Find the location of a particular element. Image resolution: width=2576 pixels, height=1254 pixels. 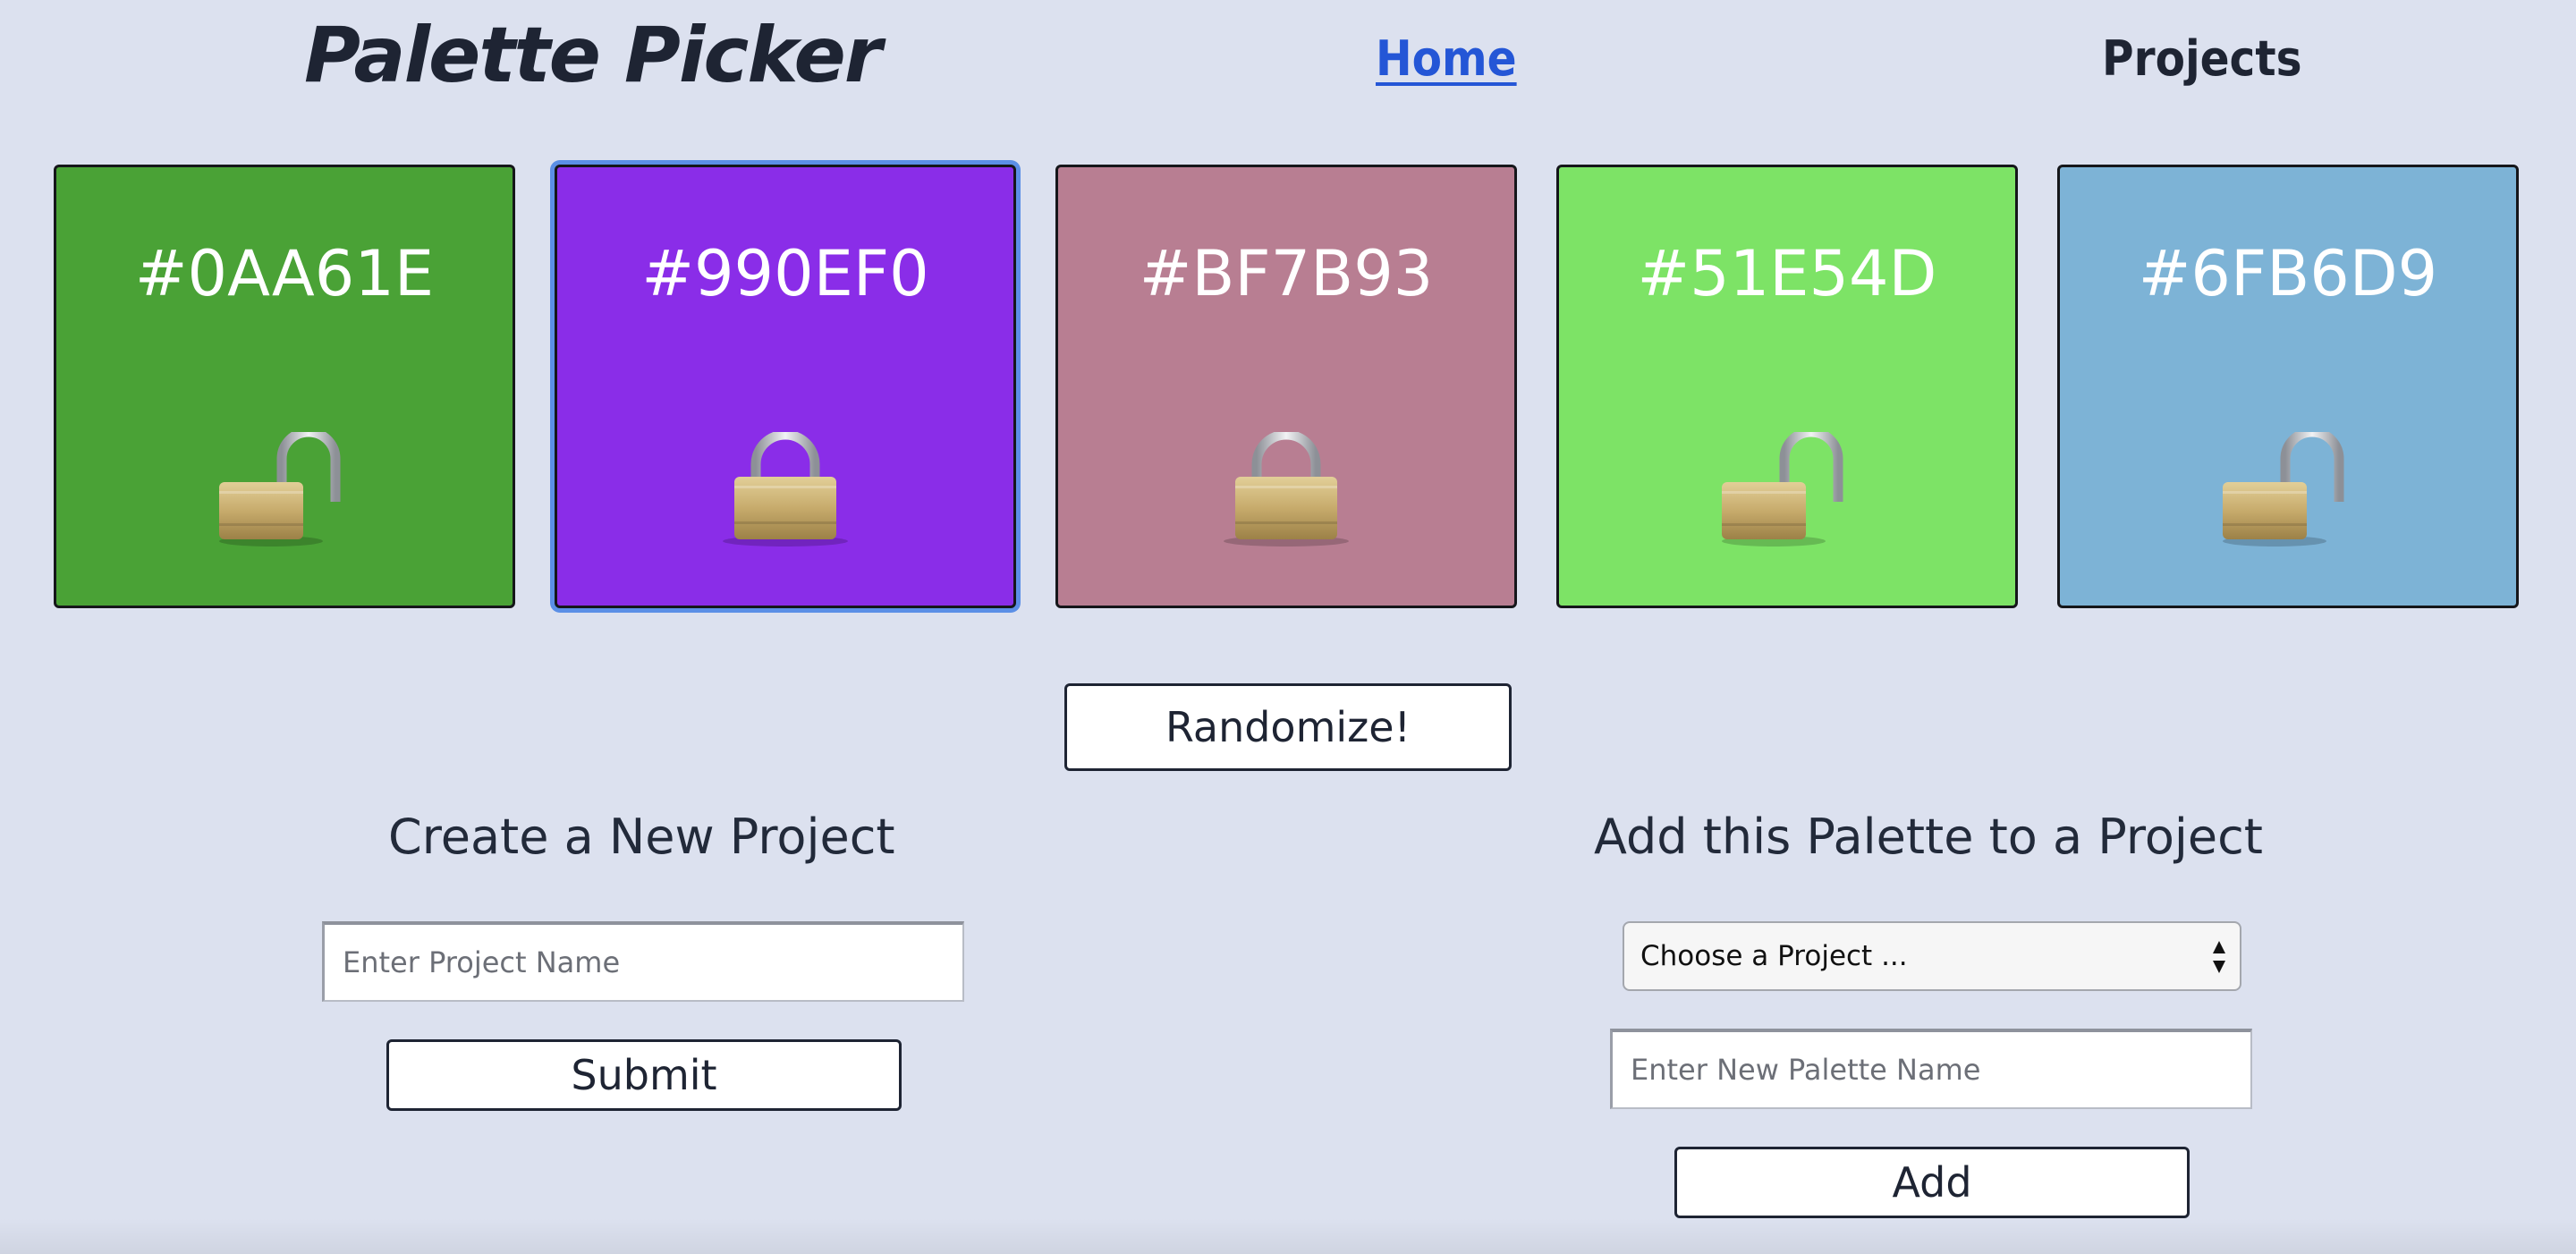

select-arrows-icon is located at coordinates (2219, 957).